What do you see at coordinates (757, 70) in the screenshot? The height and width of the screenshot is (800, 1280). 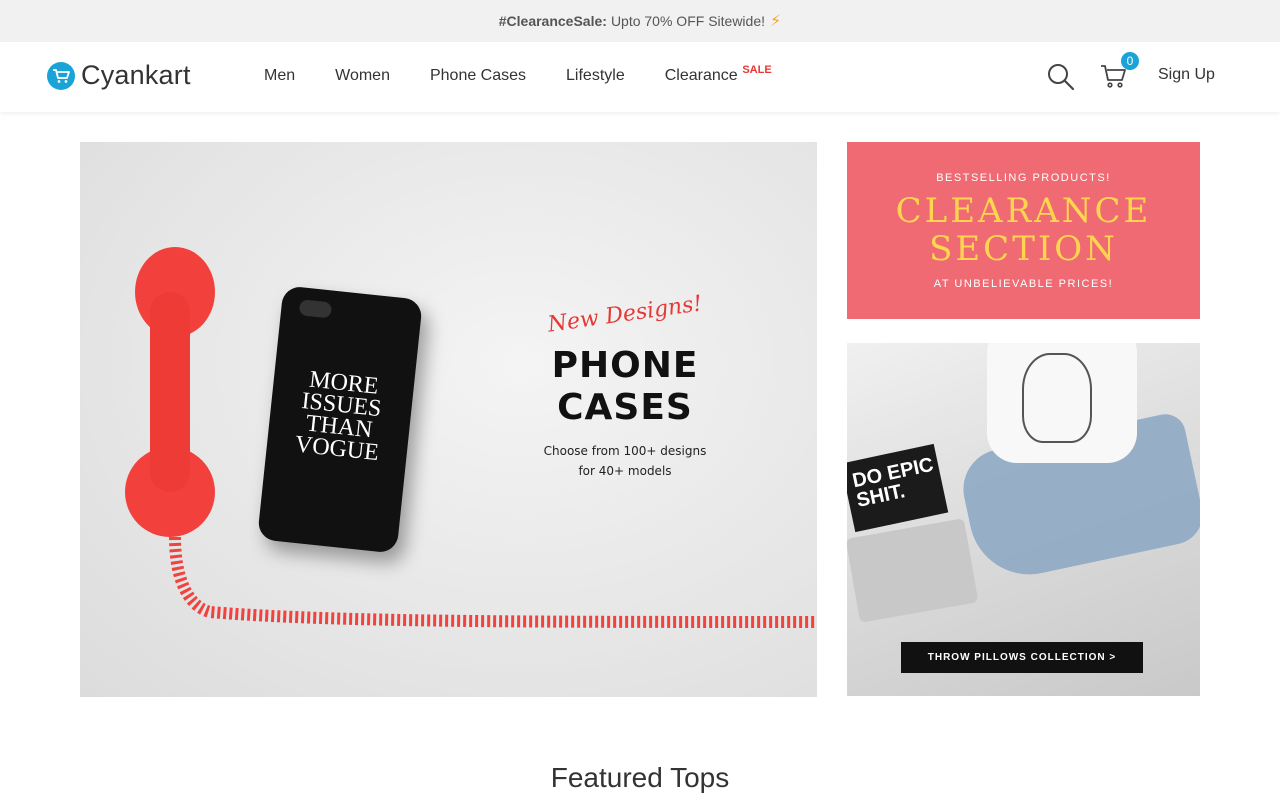 I see `sale-badge: SALE` at bounding box center [757, 70].